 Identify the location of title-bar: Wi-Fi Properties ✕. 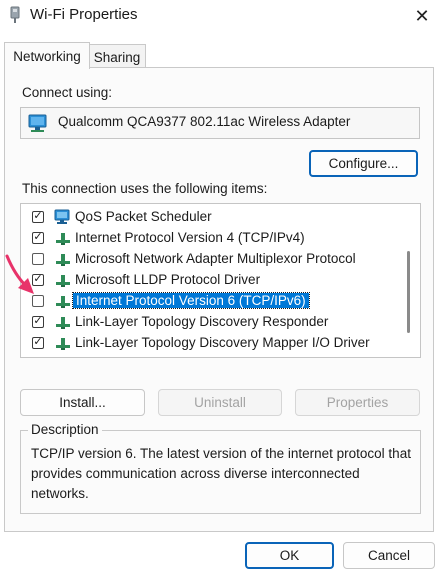
(221, 16).